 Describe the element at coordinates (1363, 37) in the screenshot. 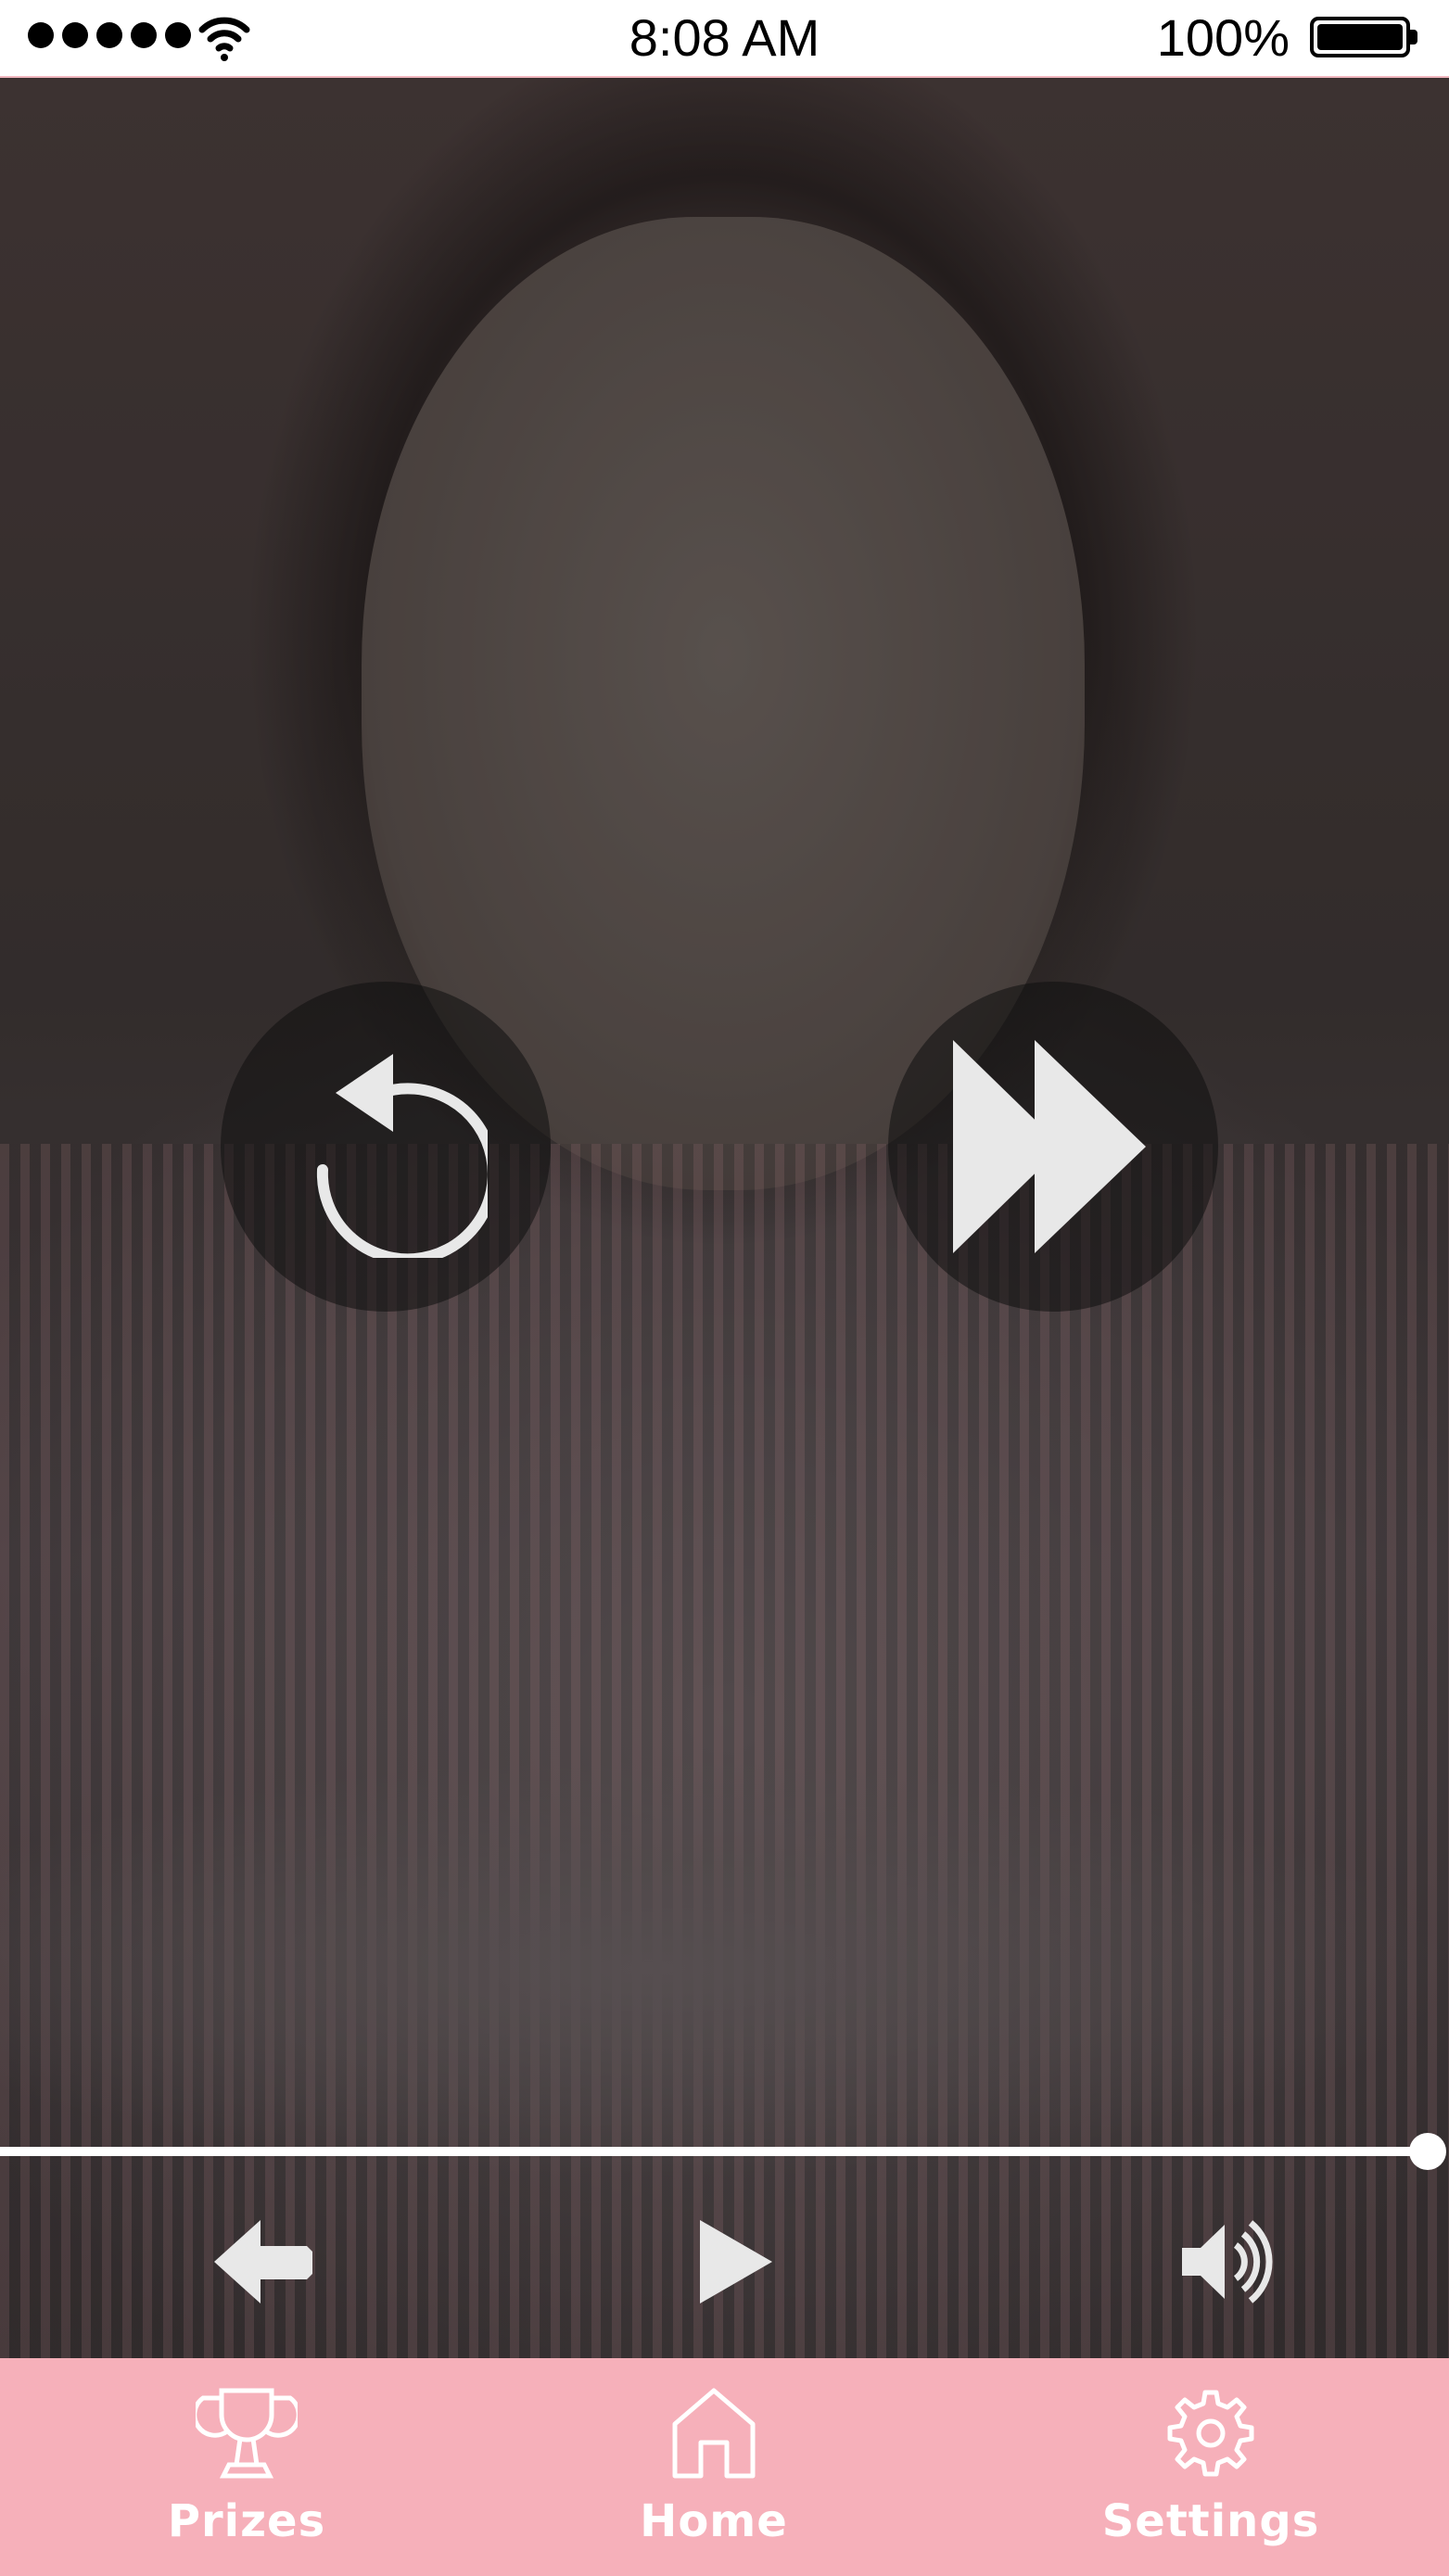

I see `battery-icon` at that location.